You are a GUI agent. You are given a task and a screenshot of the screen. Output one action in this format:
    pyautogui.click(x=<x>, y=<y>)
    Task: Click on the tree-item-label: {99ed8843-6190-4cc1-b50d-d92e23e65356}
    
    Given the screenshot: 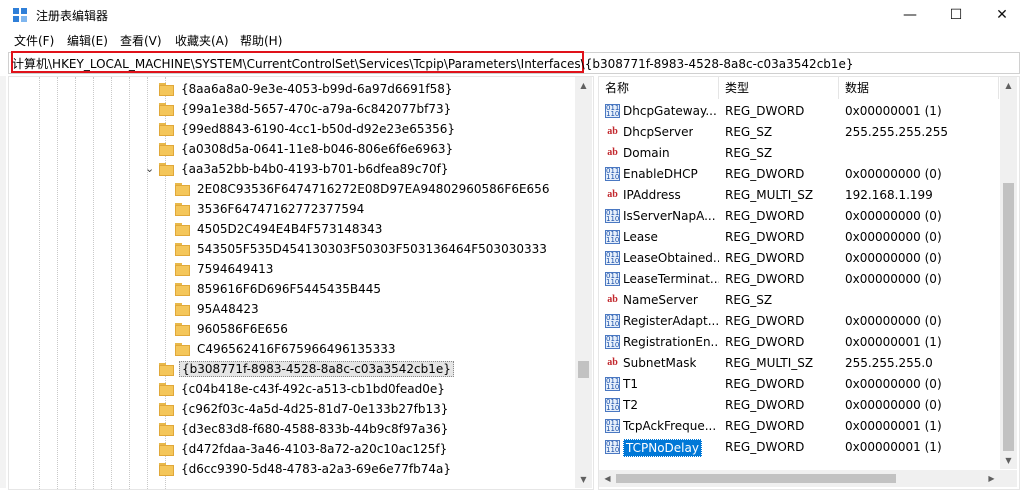 What is the action you would take?
    pyautogui.click(x=318, y=129)
    